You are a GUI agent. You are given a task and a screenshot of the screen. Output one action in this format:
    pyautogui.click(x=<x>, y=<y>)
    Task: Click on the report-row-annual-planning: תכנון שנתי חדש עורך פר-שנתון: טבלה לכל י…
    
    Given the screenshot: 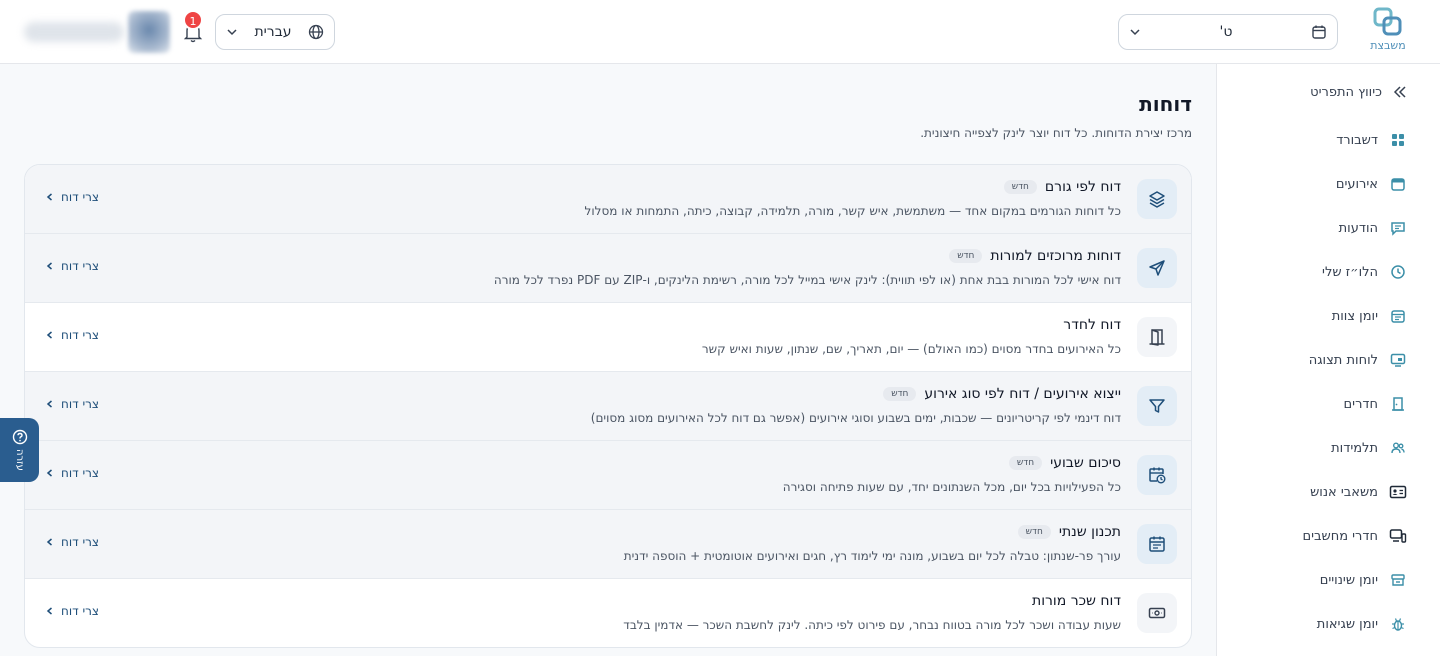 What is the action you would take?
    pyautogui.click(x=608, y=544)
    